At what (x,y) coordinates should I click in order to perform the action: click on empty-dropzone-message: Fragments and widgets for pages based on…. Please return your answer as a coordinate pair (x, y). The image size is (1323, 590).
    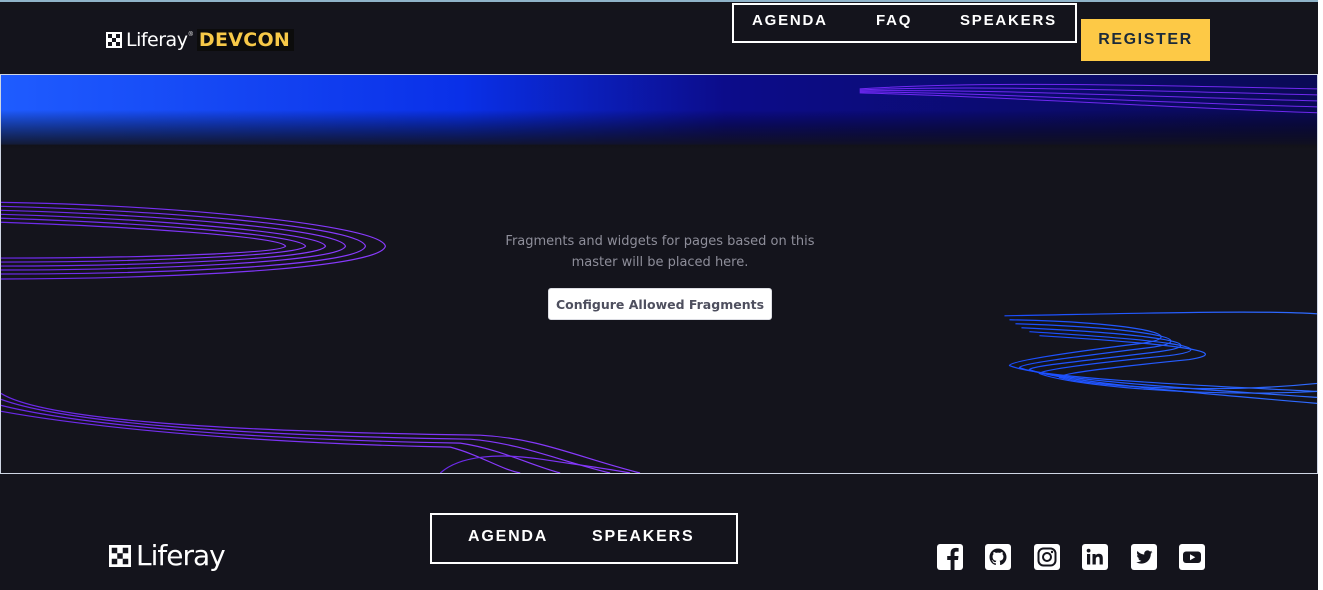
    Looking at the image, I should click on (660, 252).